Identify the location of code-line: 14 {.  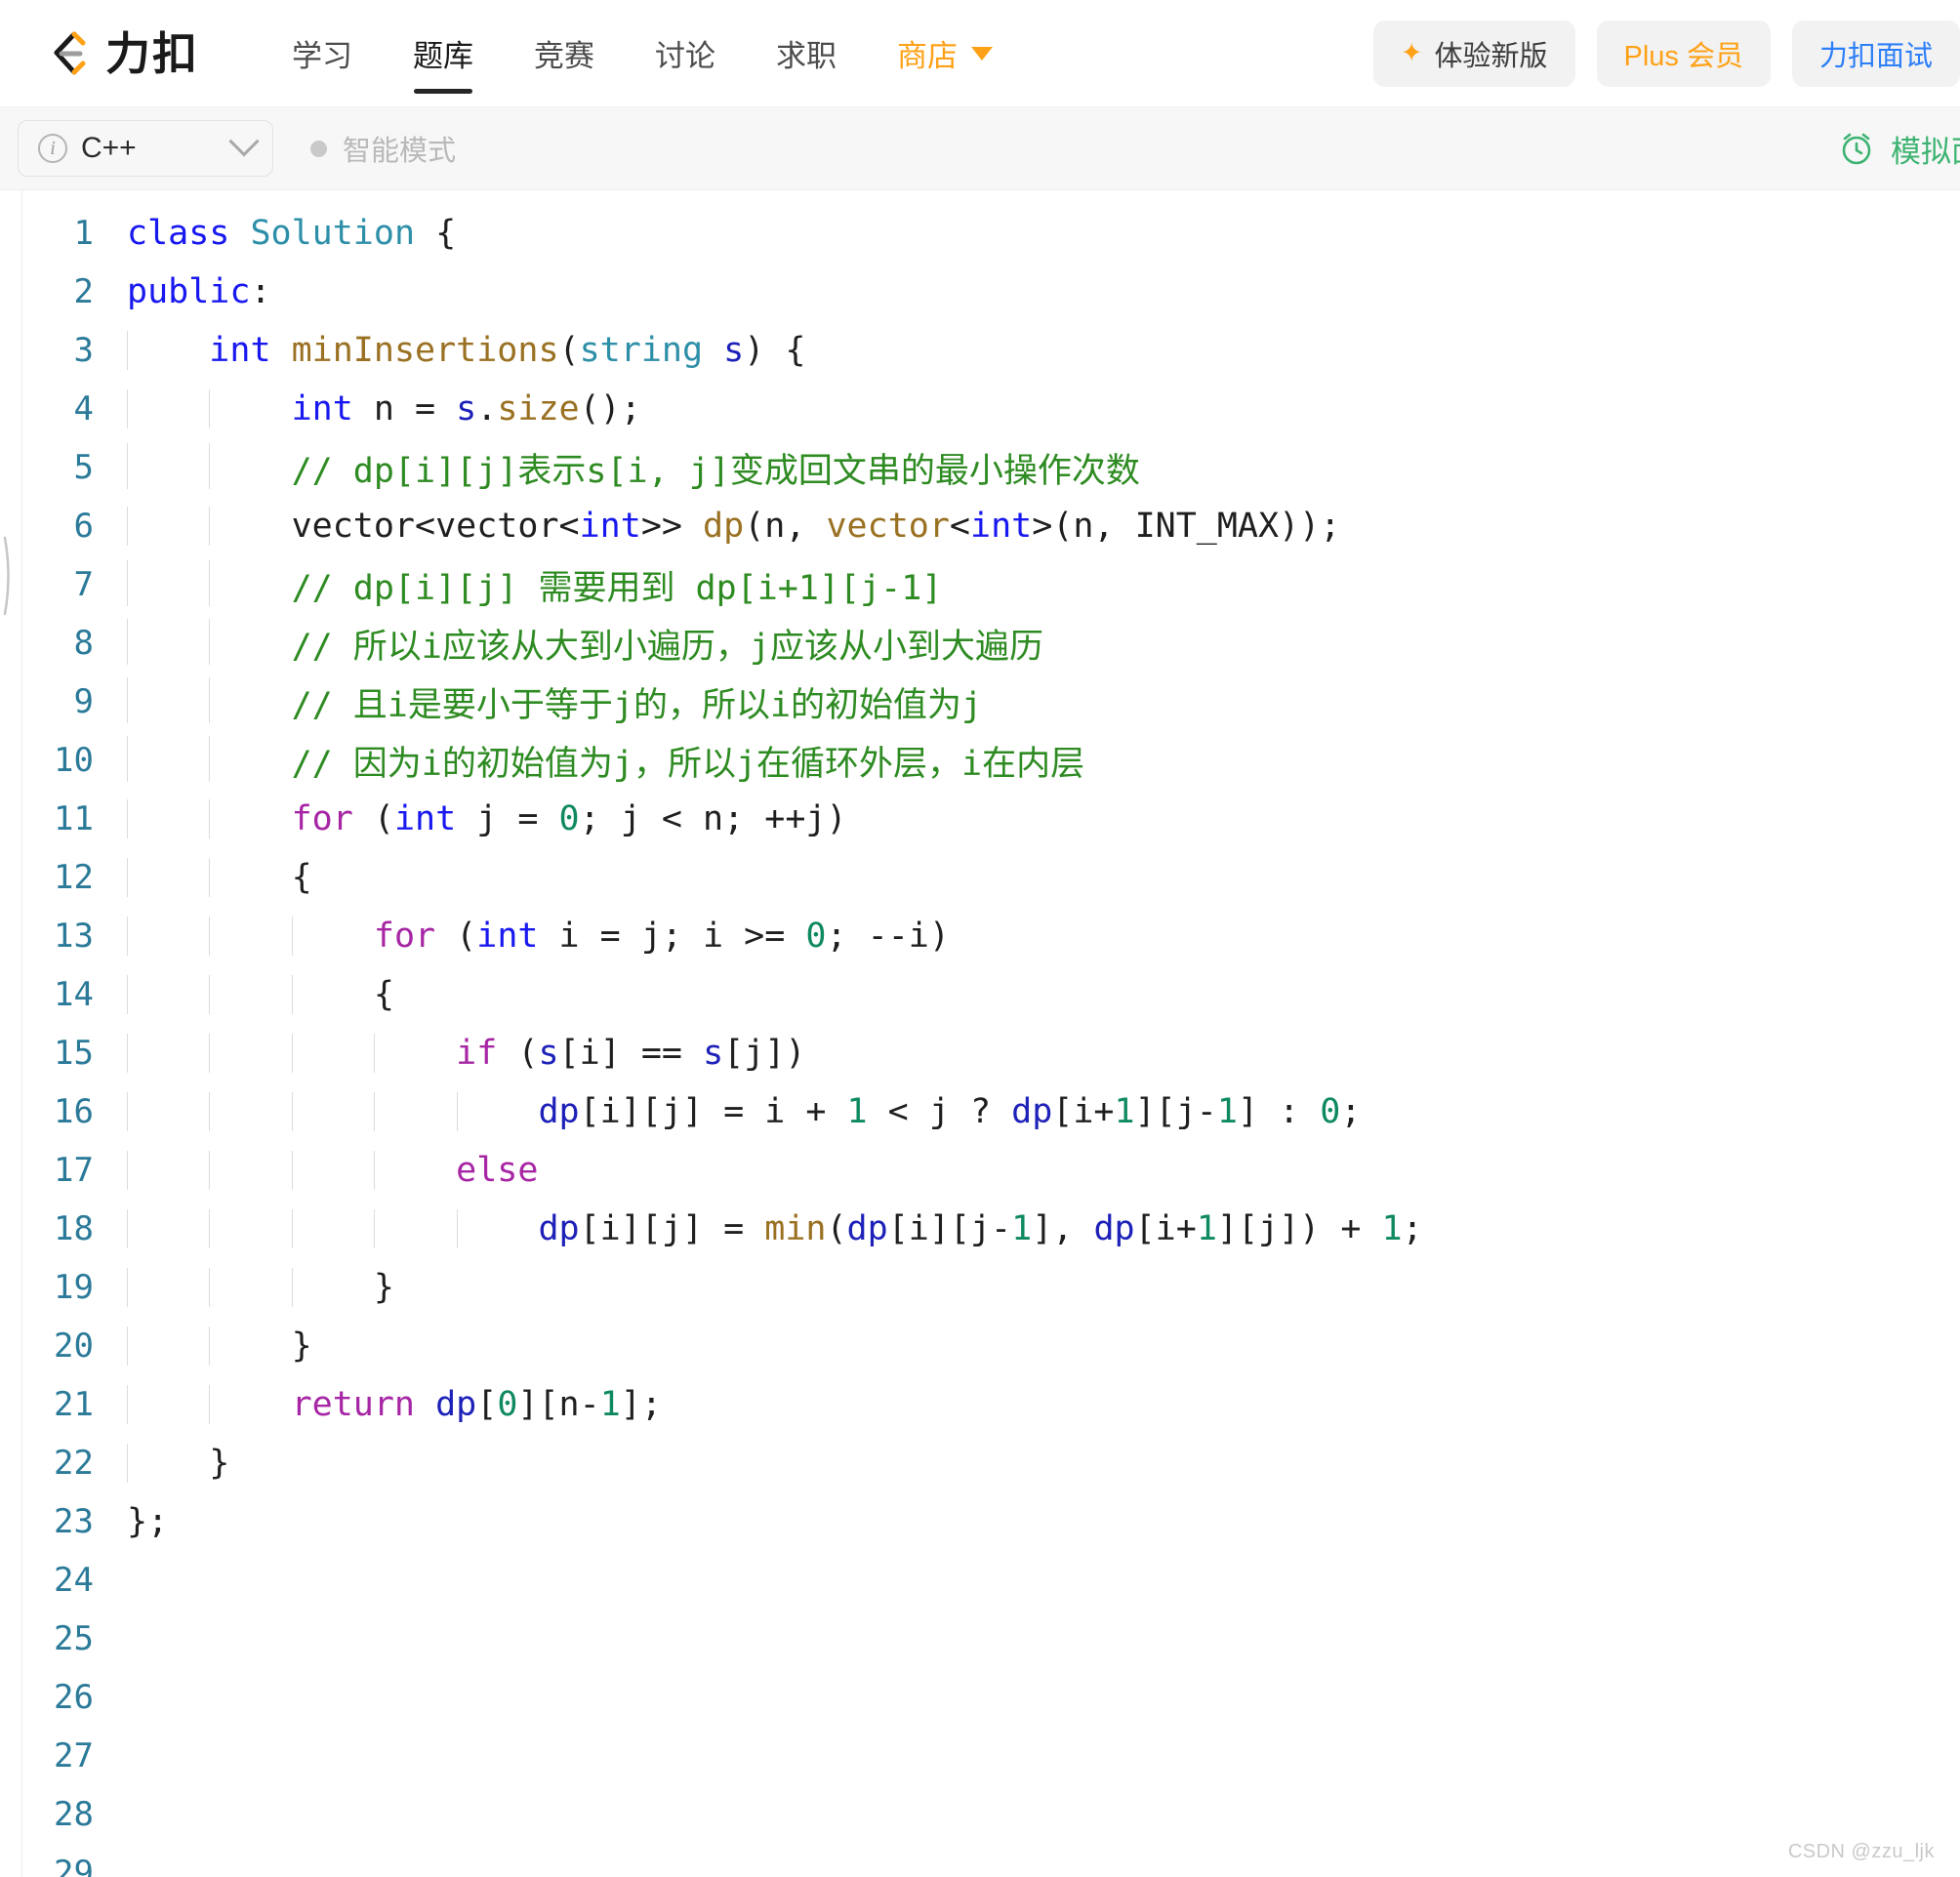
(980, 994).